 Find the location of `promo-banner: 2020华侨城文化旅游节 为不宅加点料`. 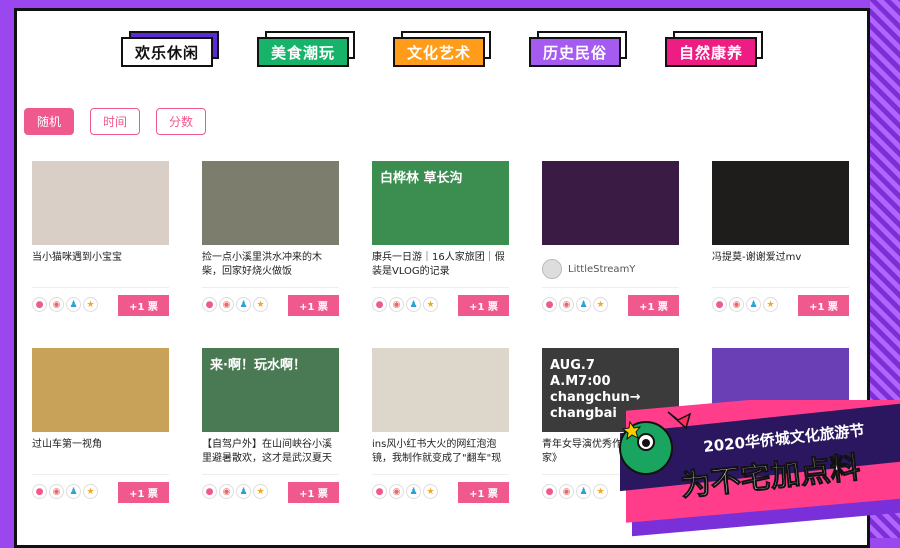

promo-banner: 2020华侨城文化旅游节 为不宅加点料 is located at coordinates (756, 469).